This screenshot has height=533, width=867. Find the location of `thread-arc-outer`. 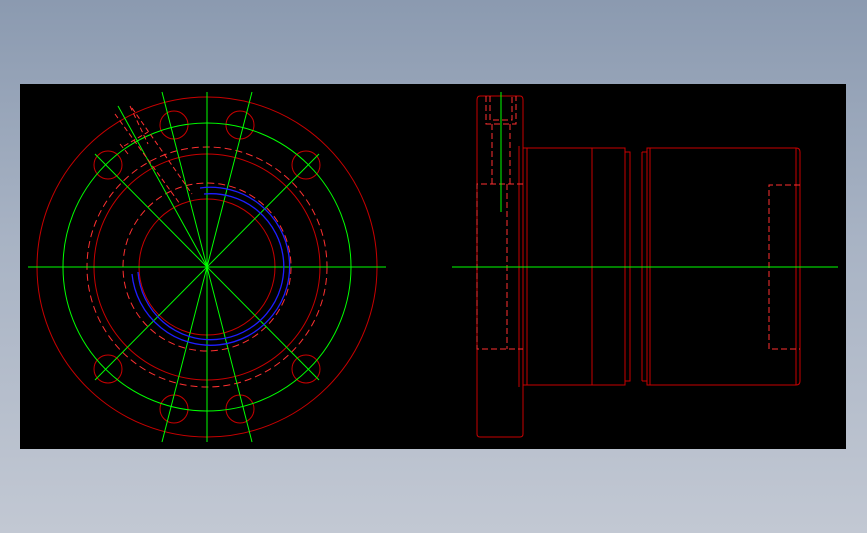

thread-arc-outer is located at coordinates (211, 266).